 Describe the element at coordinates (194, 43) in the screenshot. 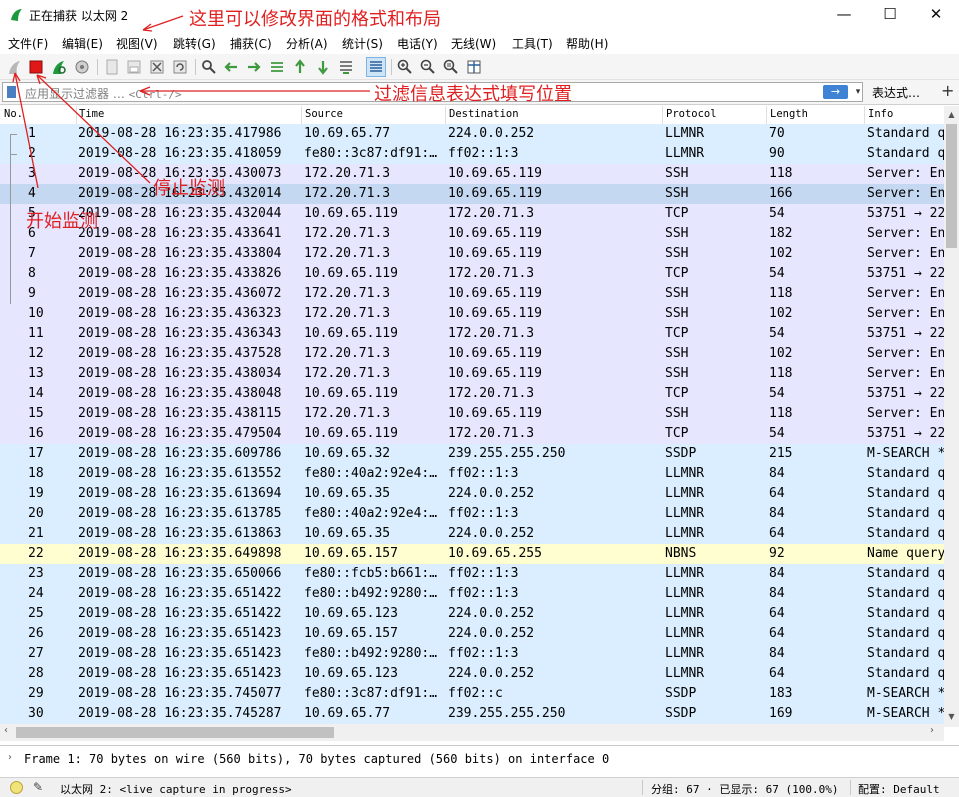

I see `menu-go: 跳转(G)` at that location.